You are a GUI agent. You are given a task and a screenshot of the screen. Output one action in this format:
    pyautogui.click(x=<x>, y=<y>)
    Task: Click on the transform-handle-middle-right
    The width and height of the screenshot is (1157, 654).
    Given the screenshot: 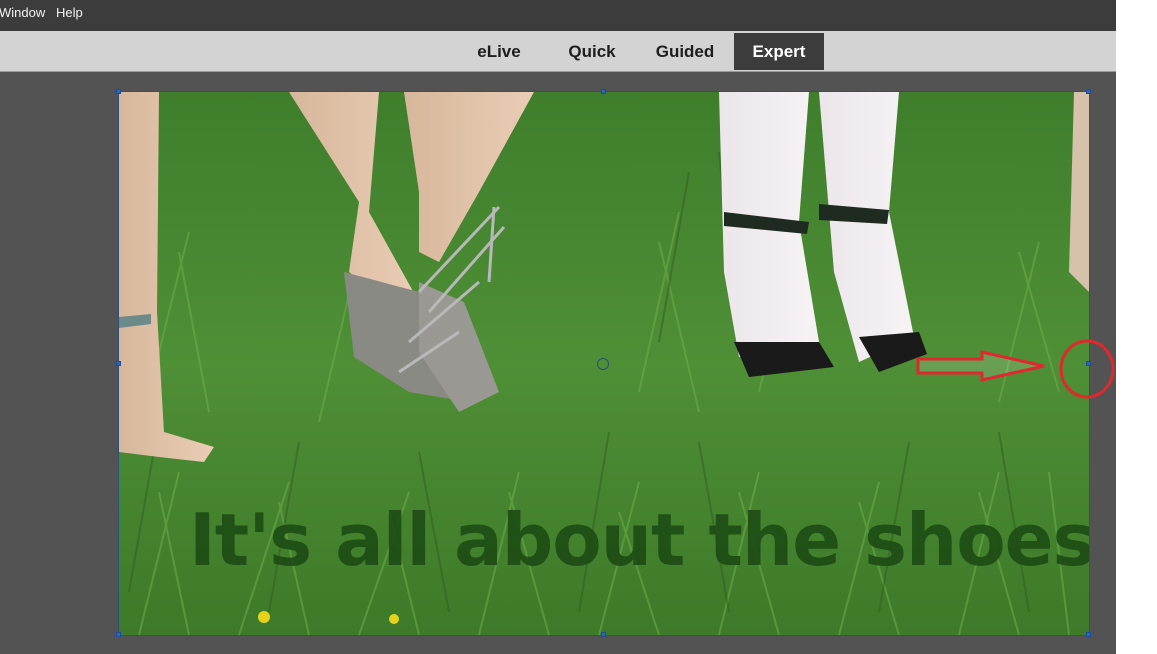 What is the action you would take?
    pyautogui.click(x=1088, y=363)
    